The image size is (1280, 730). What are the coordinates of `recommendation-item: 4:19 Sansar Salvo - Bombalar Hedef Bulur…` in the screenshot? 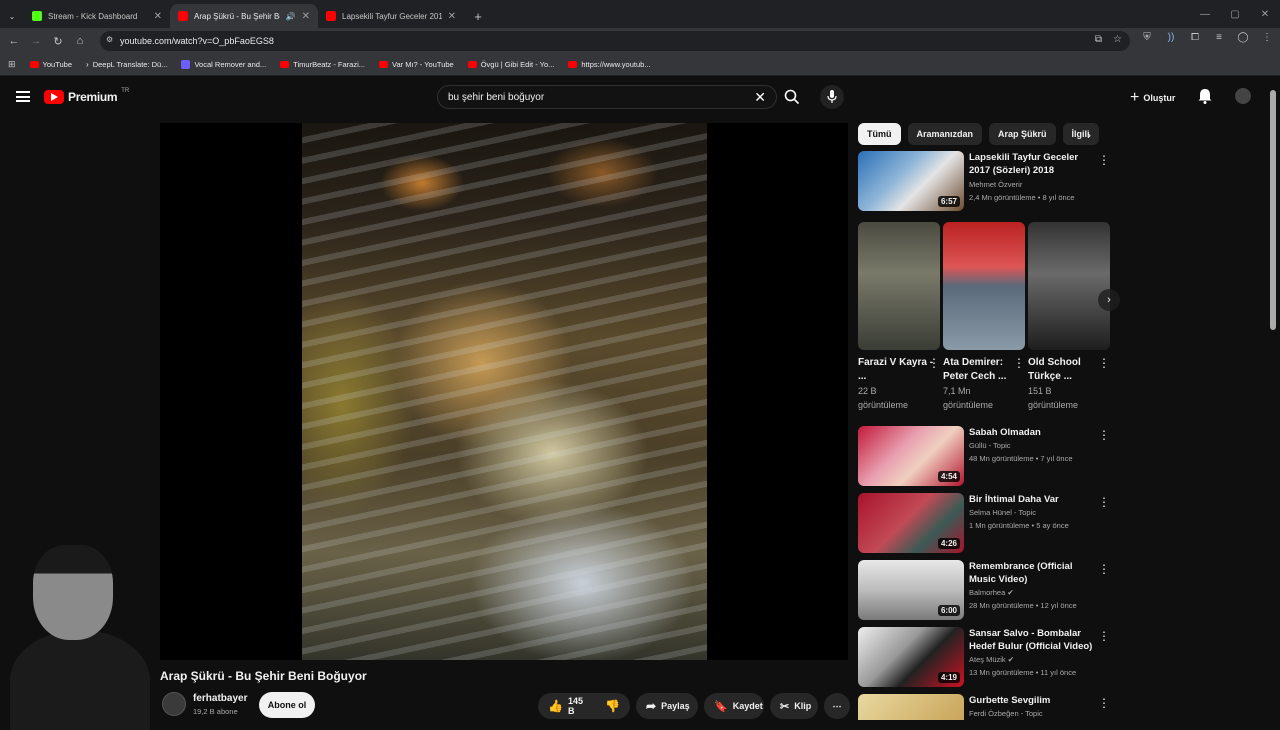 It's located at (988, 658).